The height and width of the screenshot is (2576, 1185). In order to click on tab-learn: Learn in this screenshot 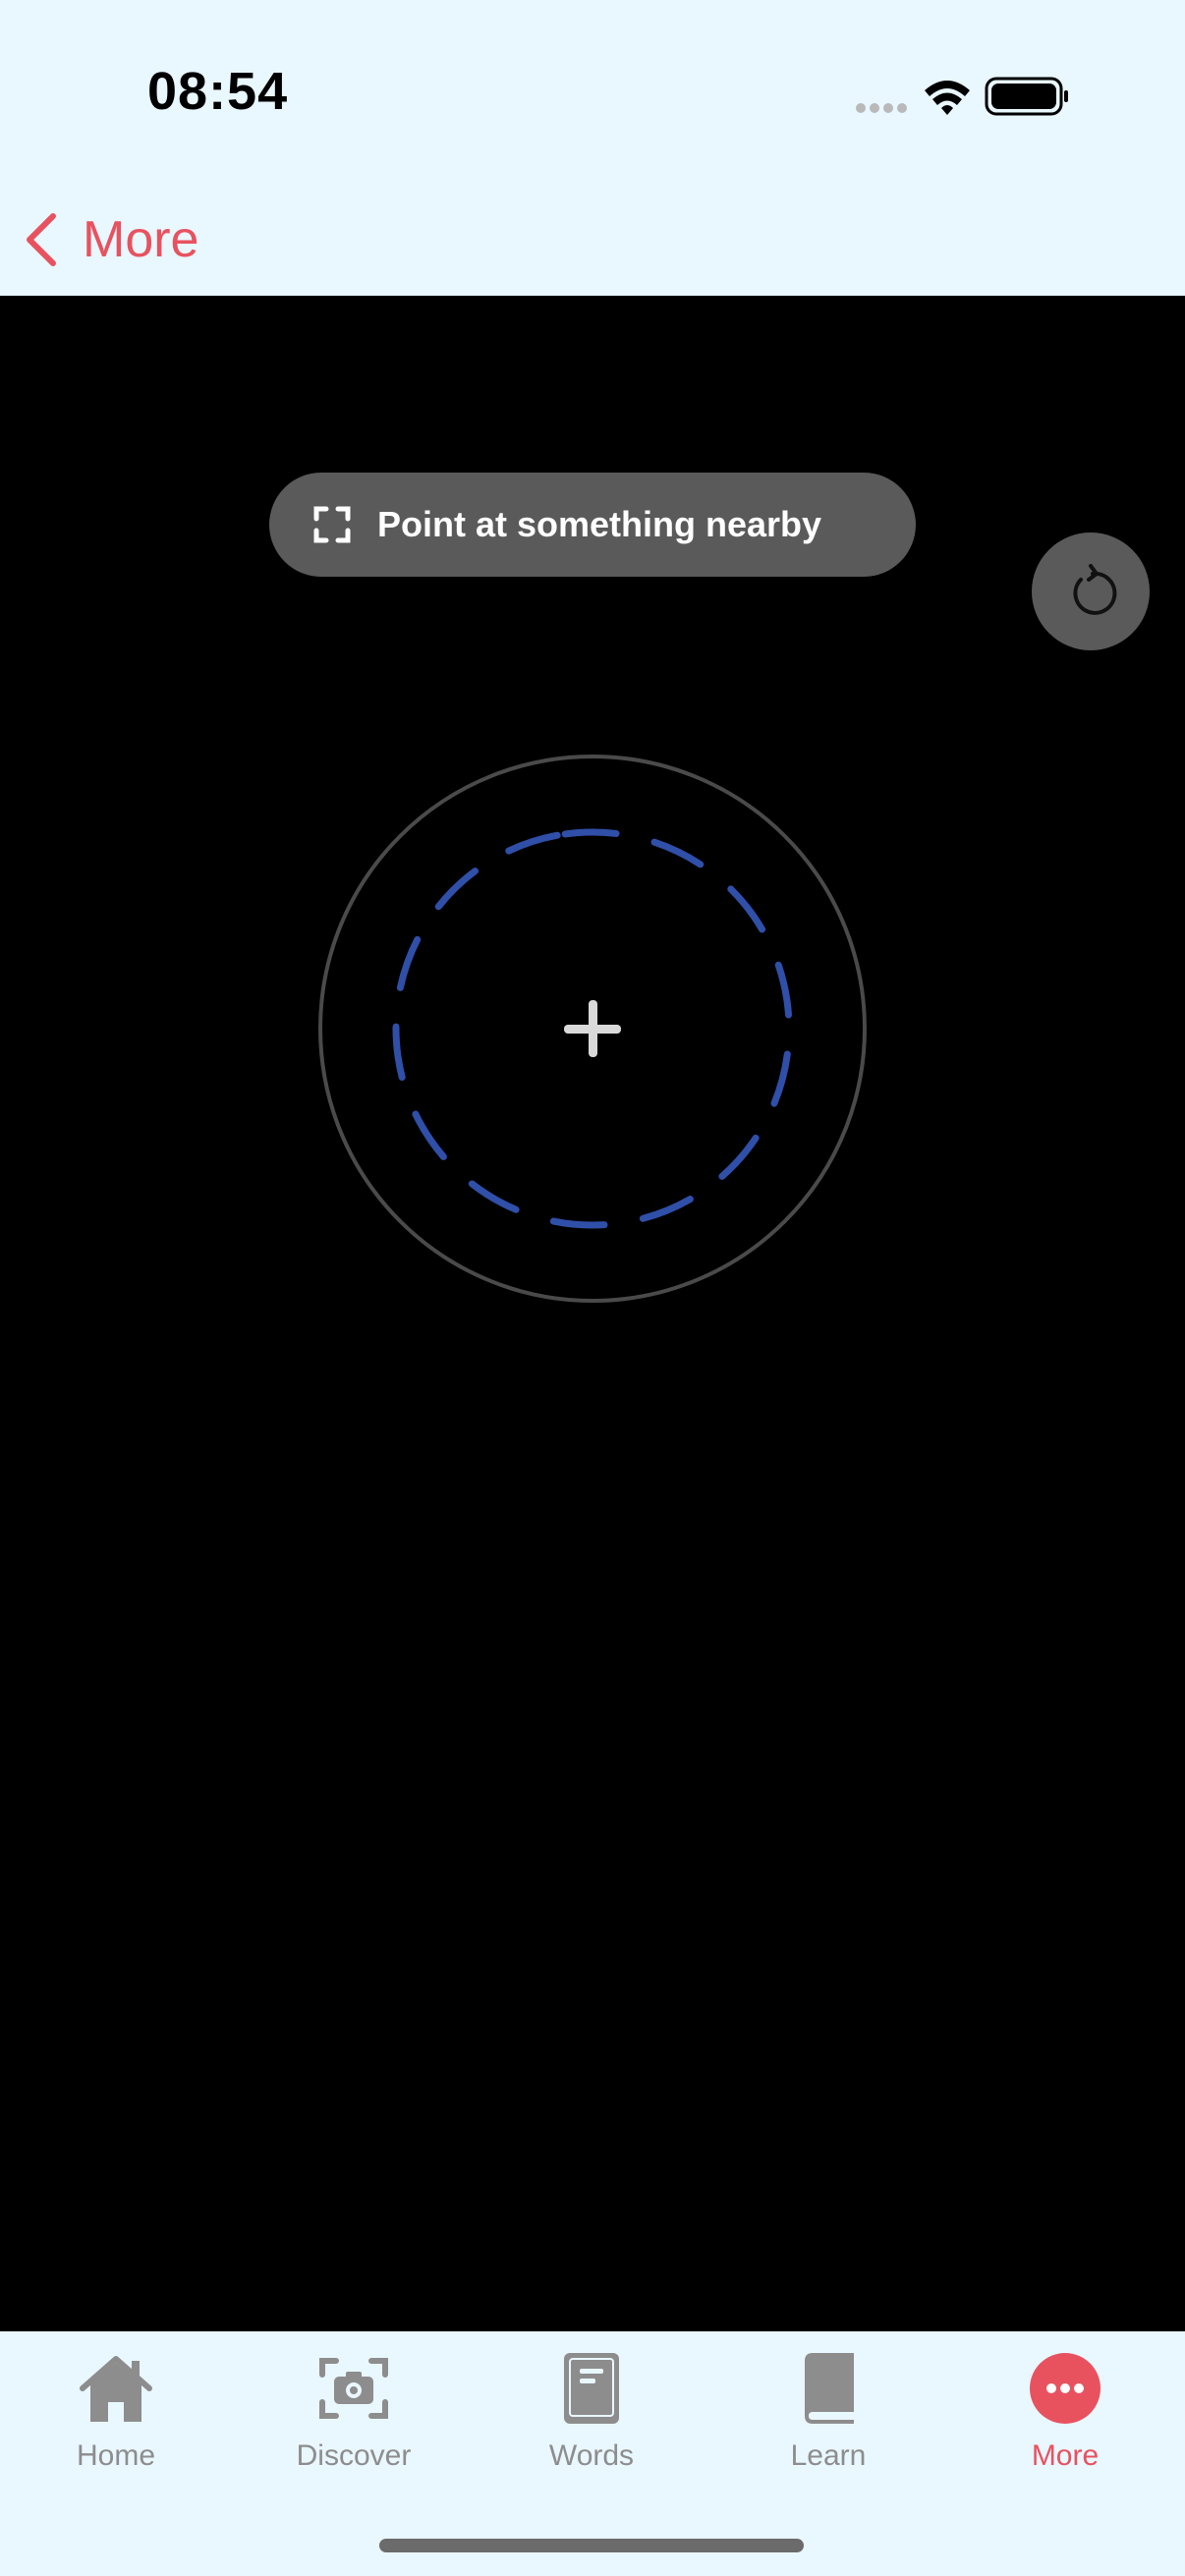, I will do `click(829, 2420)`.